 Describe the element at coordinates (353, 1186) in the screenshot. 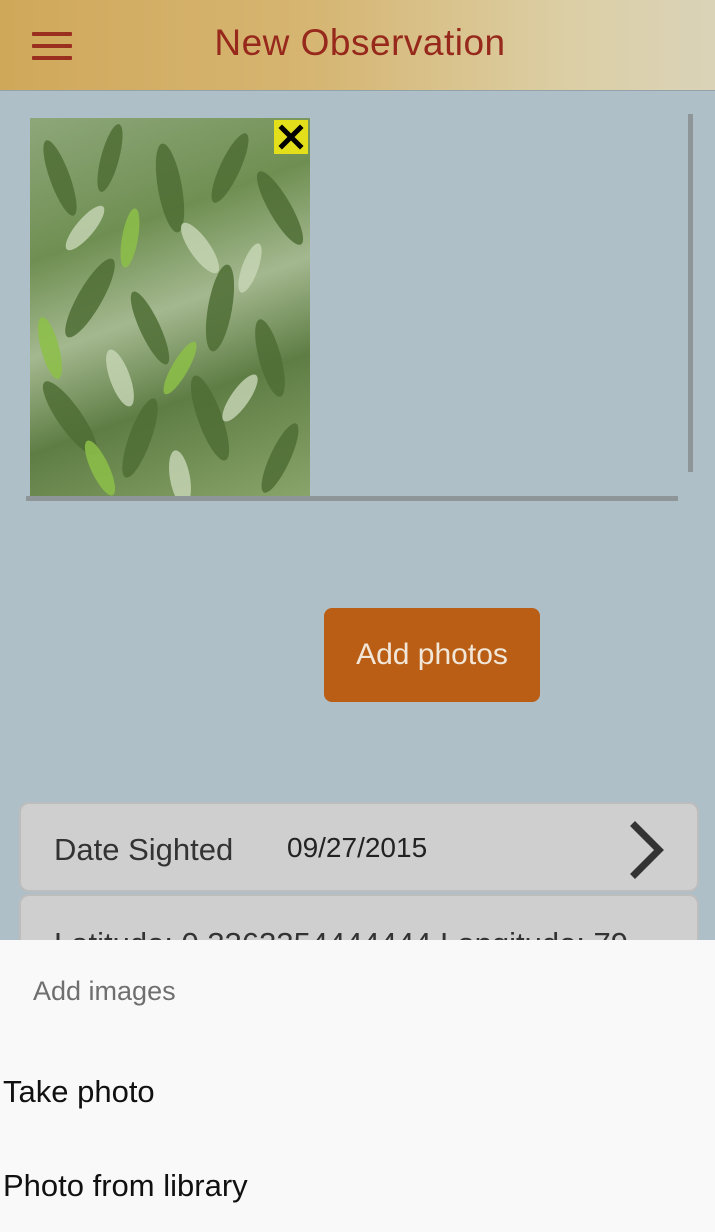

I see `photo-from-library-option: Photo from library` at that location.